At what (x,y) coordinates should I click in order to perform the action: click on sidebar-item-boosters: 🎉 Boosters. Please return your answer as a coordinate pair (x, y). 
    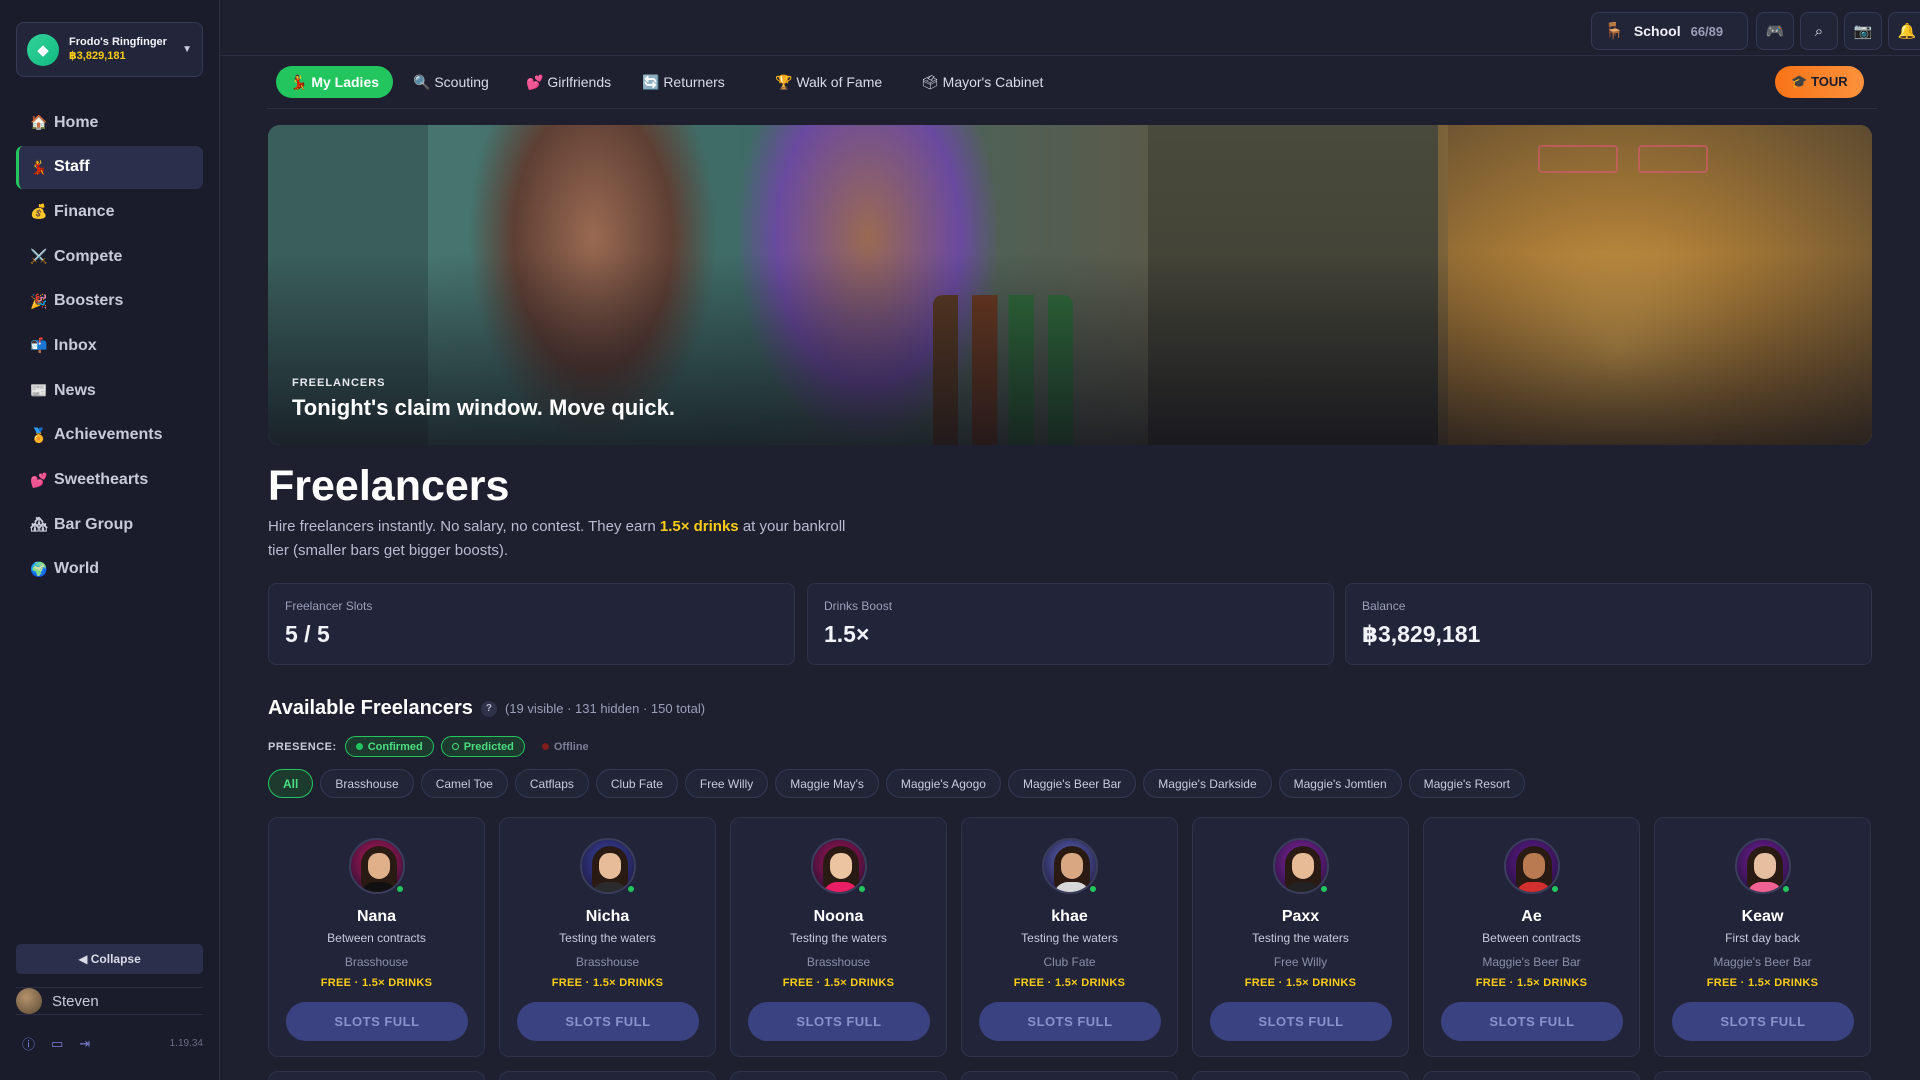
    Looking at the image, I should click on (109, 301).